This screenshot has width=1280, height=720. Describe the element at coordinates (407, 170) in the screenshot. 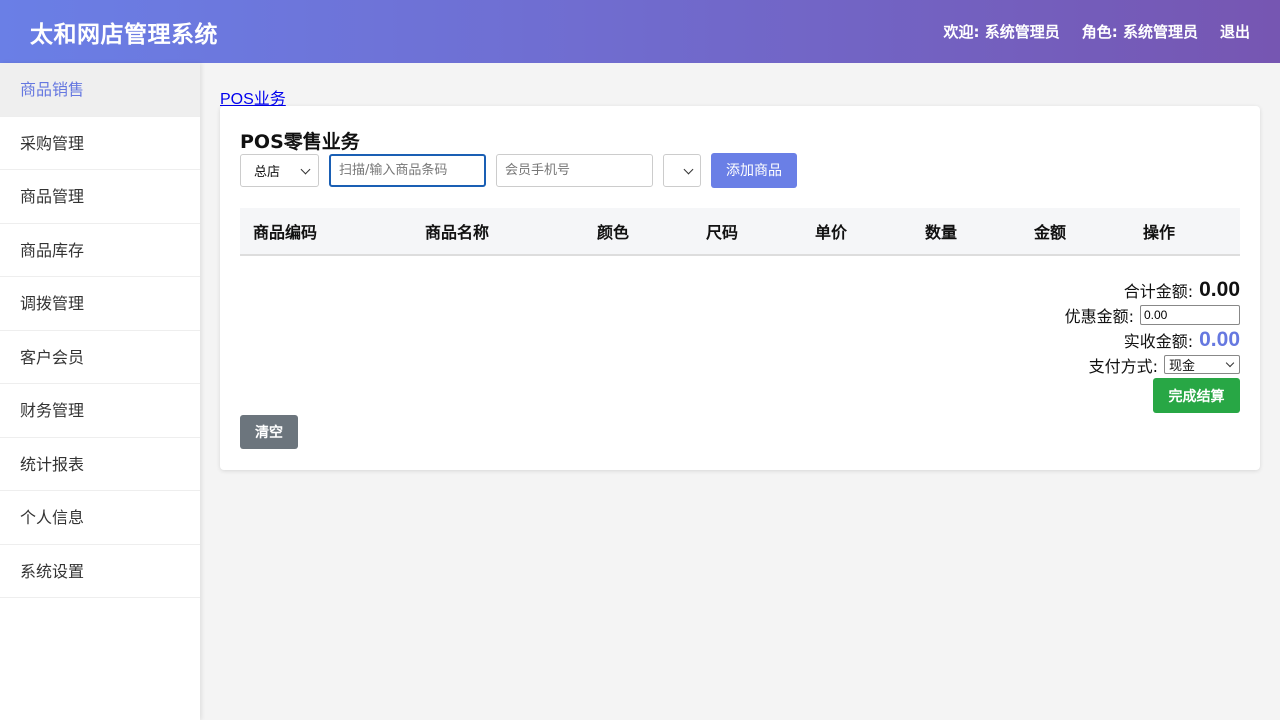

I see `barcode-input` at that location.